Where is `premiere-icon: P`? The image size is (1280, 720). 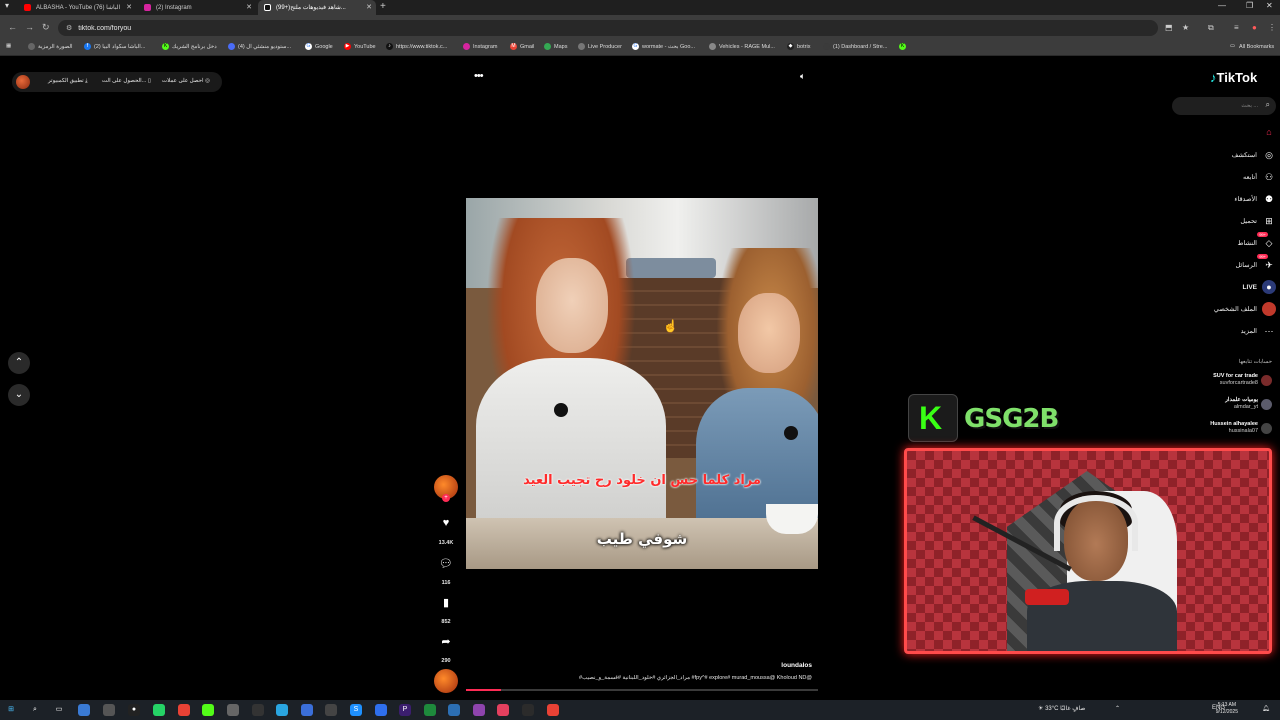 premiere-icon: P is located at coordinates (405, 710).